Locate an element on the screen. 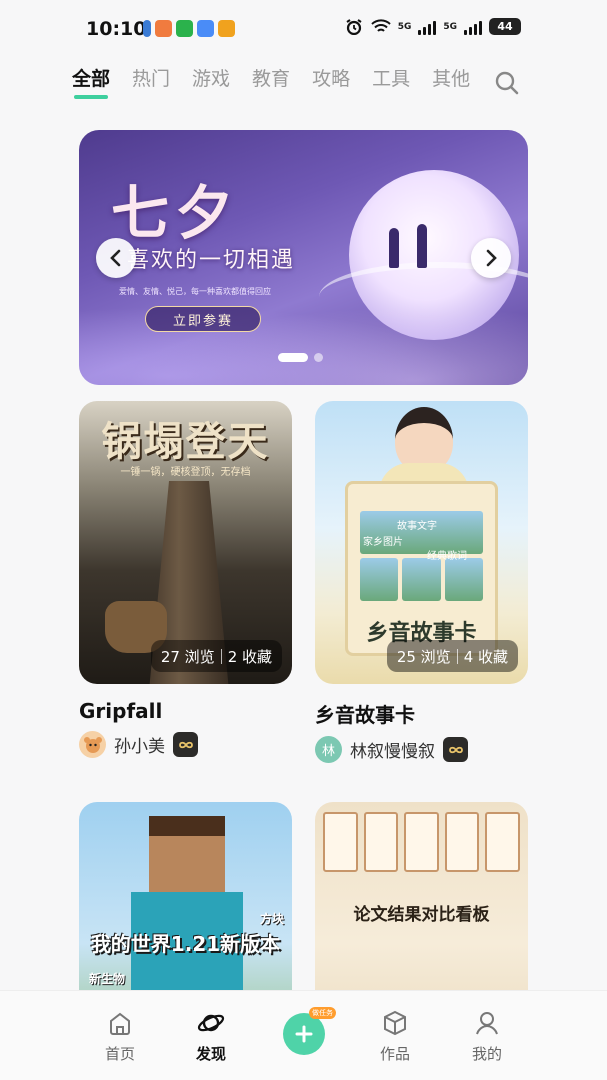 This screenshot has width=607, height=1080. thumbnail-subtitle: 一锤一锅，硬核登顶，无存档 is located at coordinates (185, 472).